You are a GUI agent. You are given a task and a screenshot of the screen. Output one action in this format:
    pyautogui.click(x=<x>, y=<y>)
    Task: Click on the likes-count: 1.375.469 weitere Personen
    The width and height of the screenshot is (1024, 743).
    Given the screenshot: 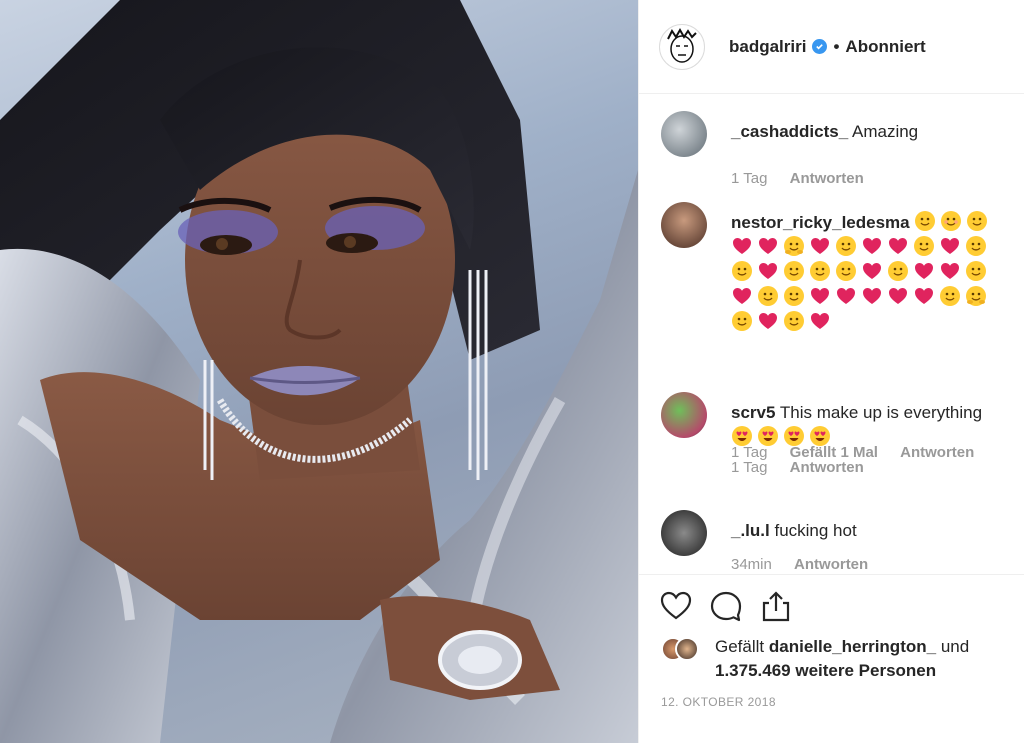 What is the action you would take?
    pyautogui.click(x=825, y=670)
    